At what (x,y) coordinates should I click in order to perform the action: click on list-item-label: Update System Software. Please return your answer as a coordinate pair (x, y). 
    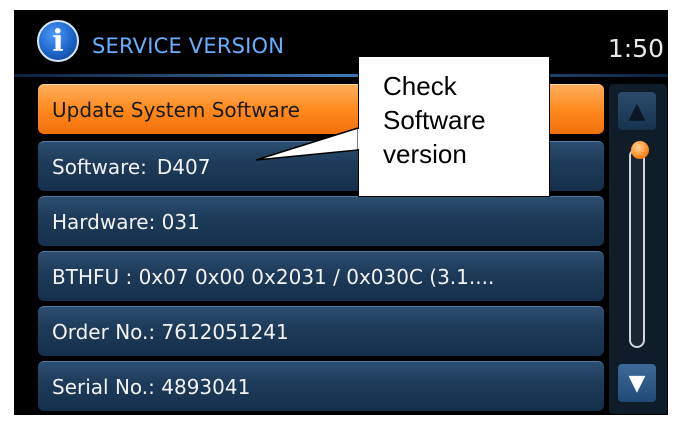
    Looking at the image, I should click on (176, 110).